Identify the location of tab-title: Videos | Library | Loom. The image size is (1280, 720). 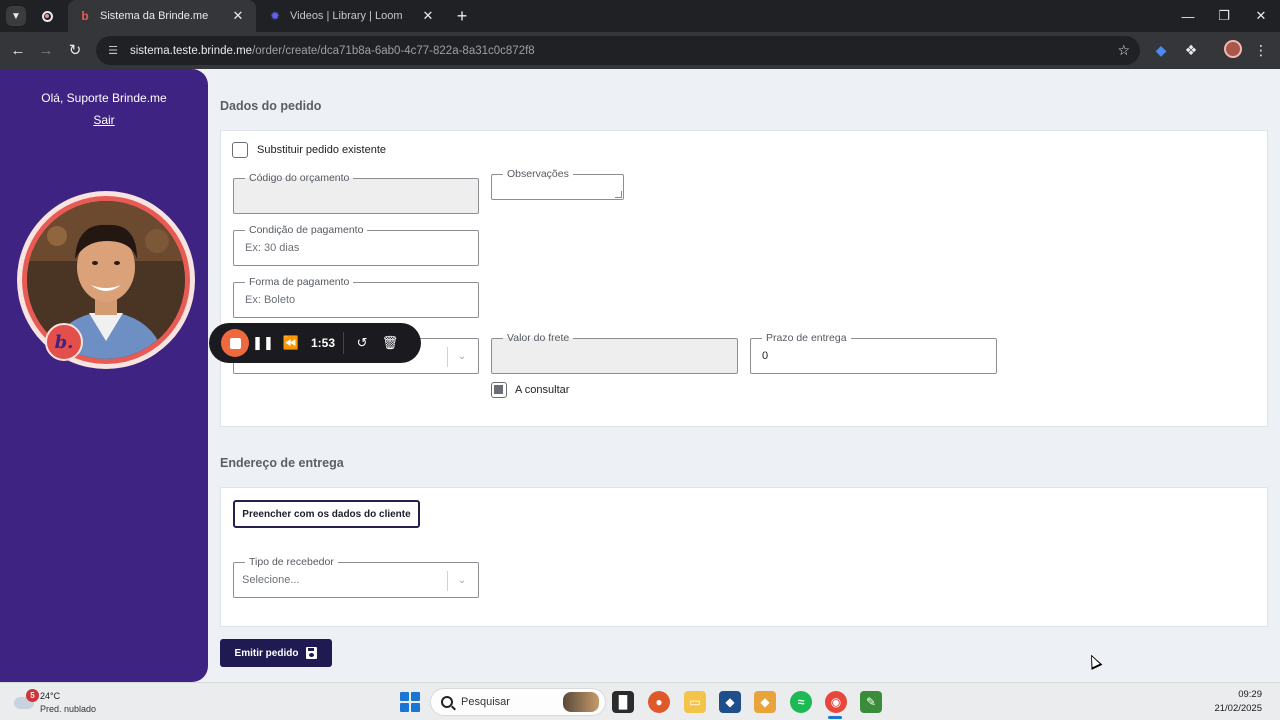
(346, 16).